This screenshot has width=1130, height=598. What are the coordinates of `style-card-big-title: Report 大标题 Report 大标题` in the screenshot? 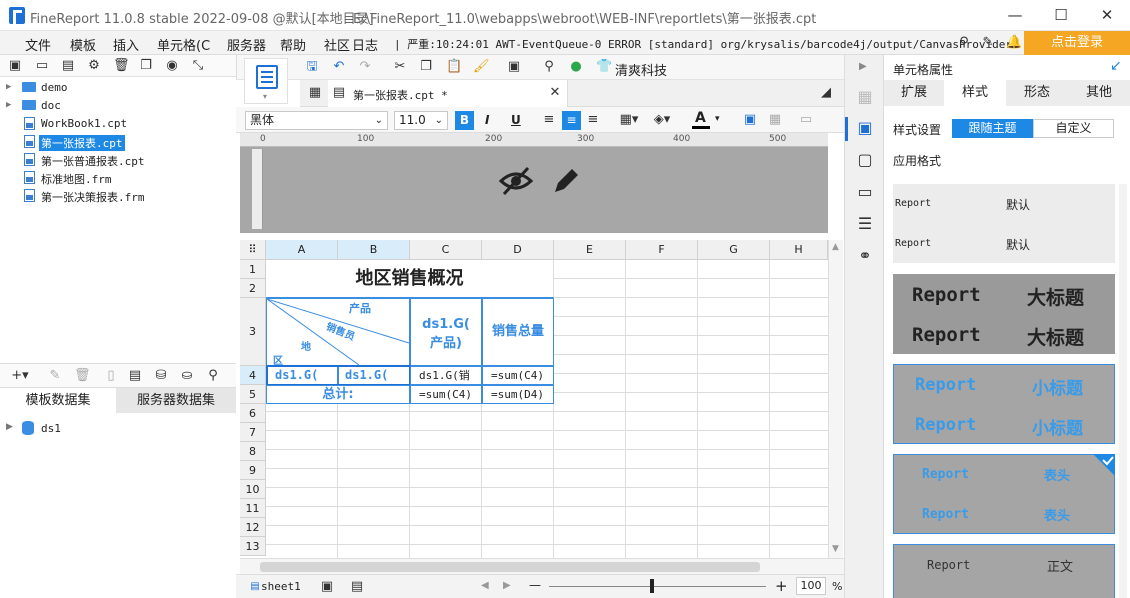 It's located at (1004, 314).